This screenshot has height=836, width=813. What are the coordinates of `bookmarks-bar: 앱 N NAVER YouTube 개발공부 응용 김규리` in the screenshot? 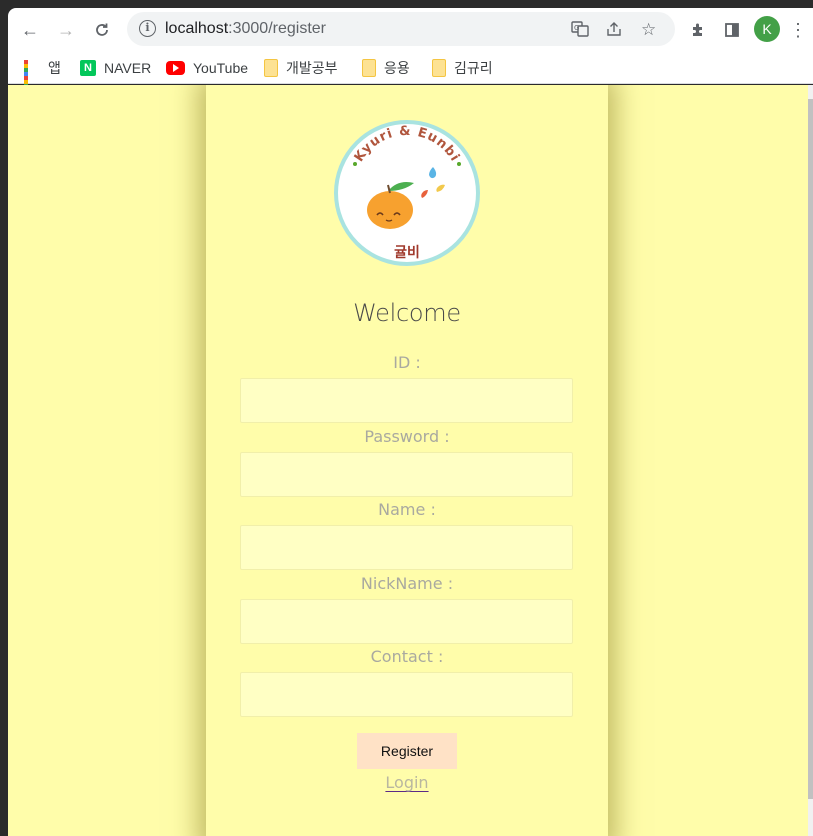 It's located at (410, 74).